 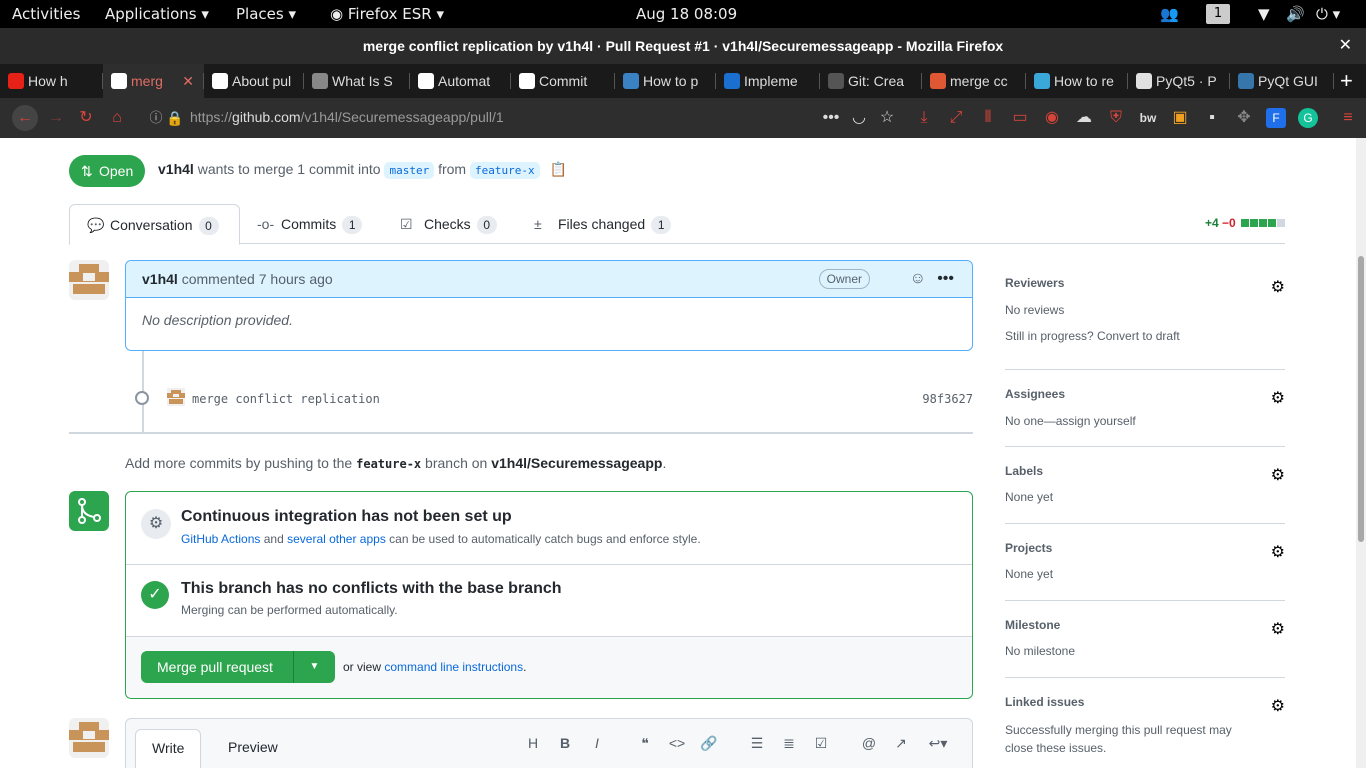 I want to click on browser-tab: Commit, so click(x=563, y=81).